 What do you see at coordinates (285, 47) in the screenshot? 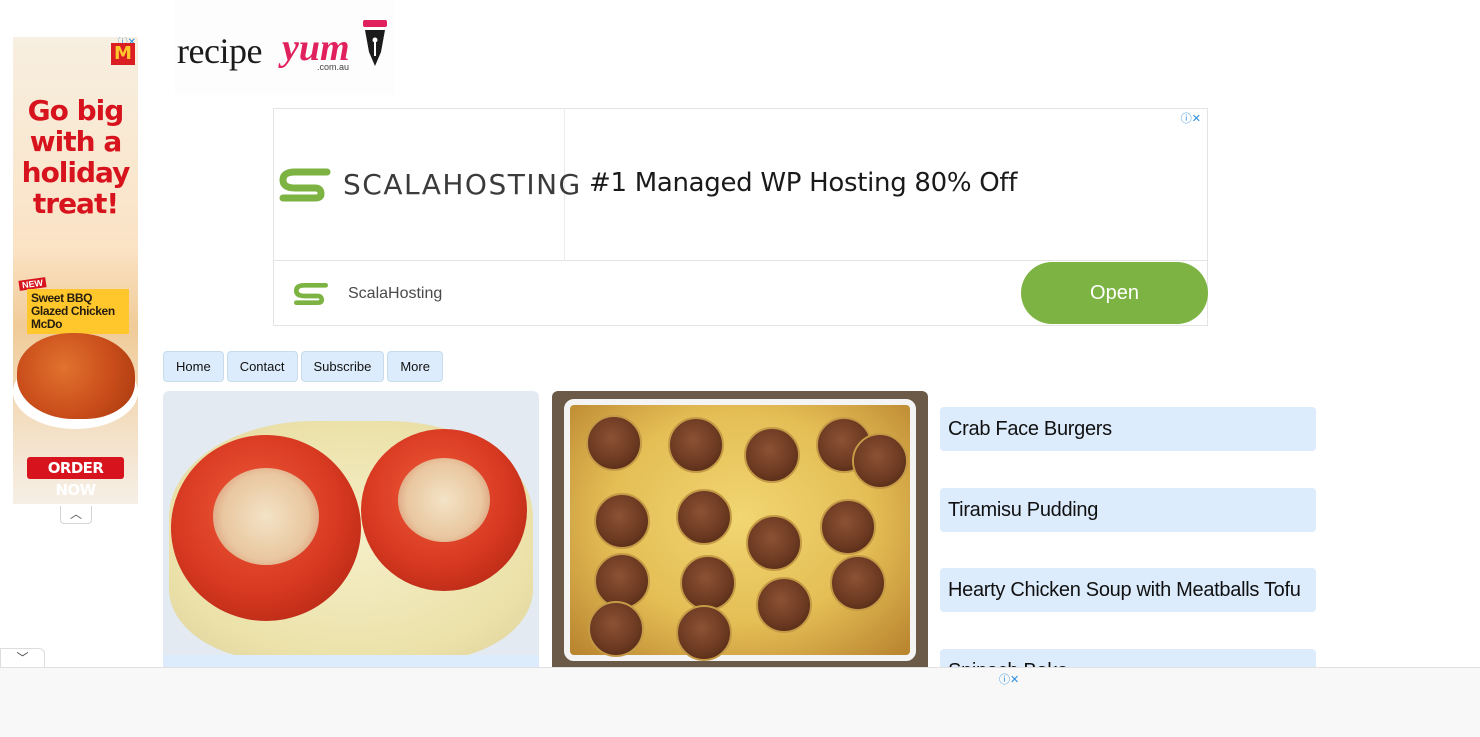
I see `site-logo: recipe yum .com.au` at bounding box center [285, 47].